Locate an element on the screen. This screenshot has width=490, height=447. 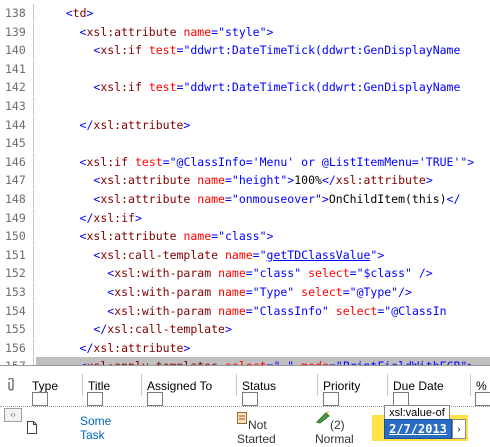
column-label: Due Date is located at coordinates (418, 386).